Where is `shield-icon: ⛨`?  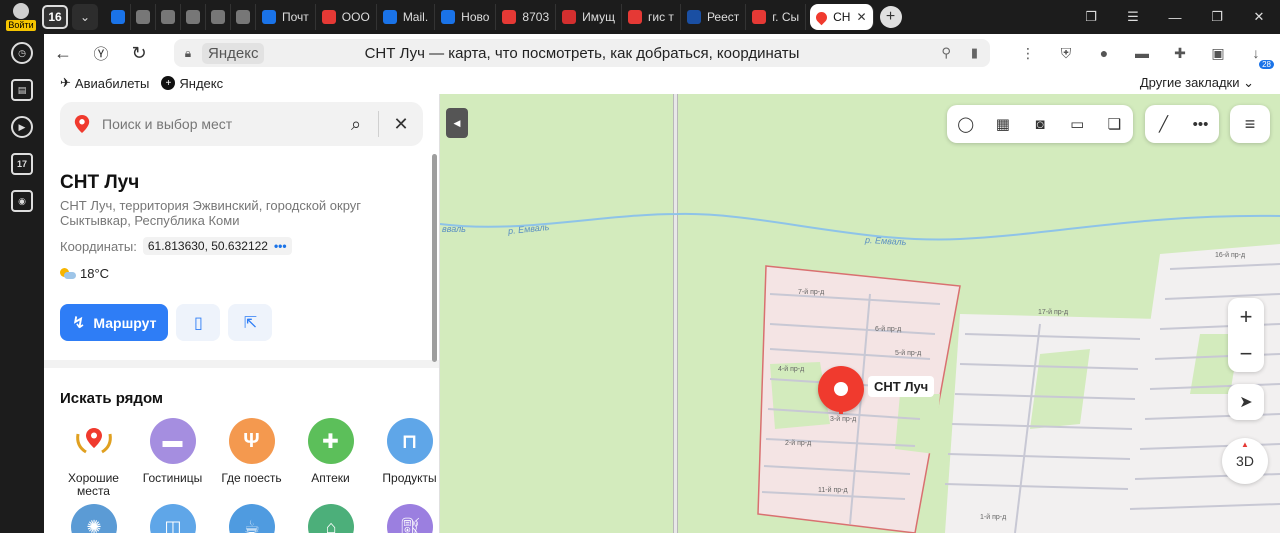 shield-icon: ⛨ is located at coordinates (1066, 53).